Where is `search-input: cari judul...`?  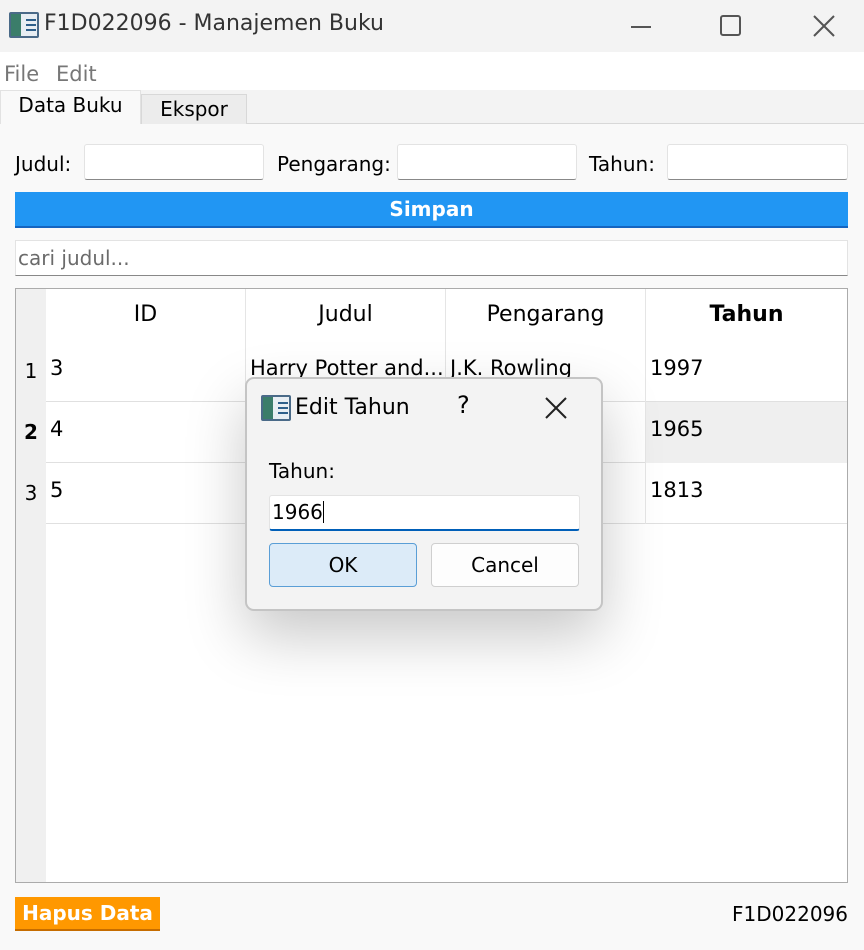
search-input: cari judul... is located at coordinates (431, 258).